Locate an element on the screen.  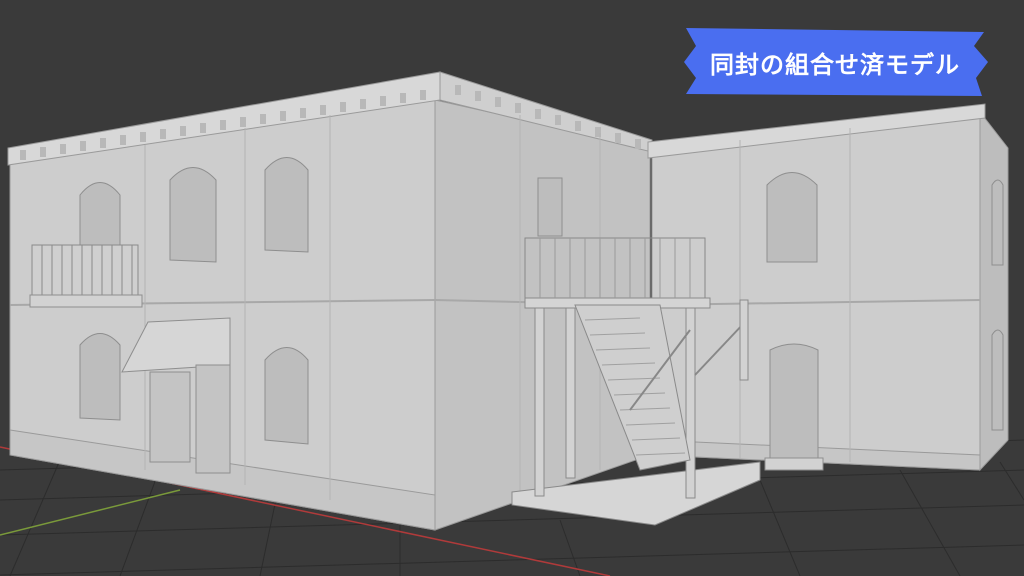
banner-text: 同封の組合せ済モデル is located at coordinates (835, 64).